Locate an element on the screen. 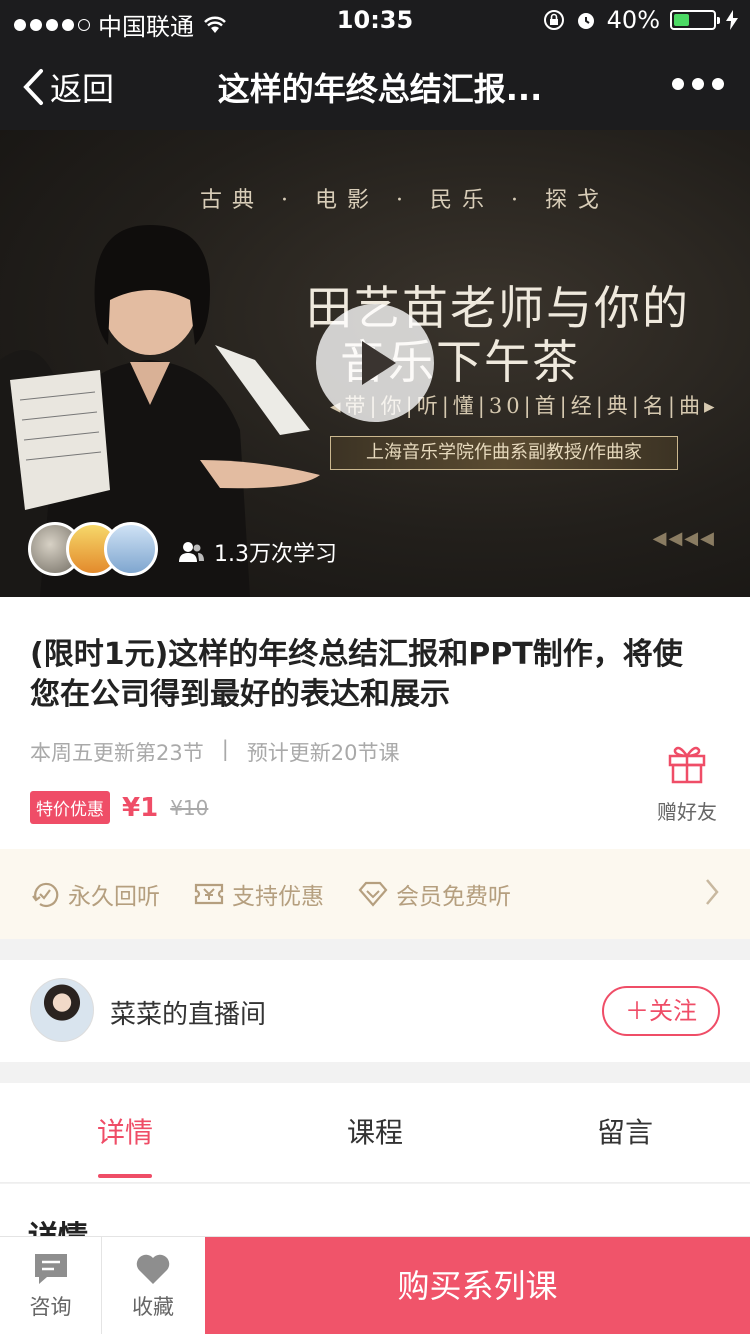 The height and width of the screenshot is (1334, 750). users-icon is located at coordinates (191, 552).